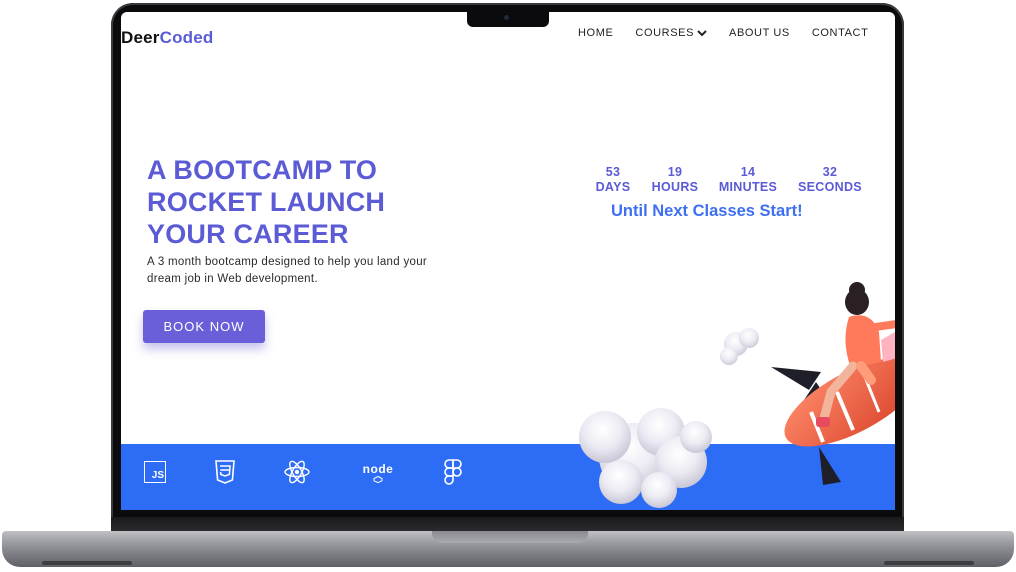  I want to click on react-icon, so click(297, 472).